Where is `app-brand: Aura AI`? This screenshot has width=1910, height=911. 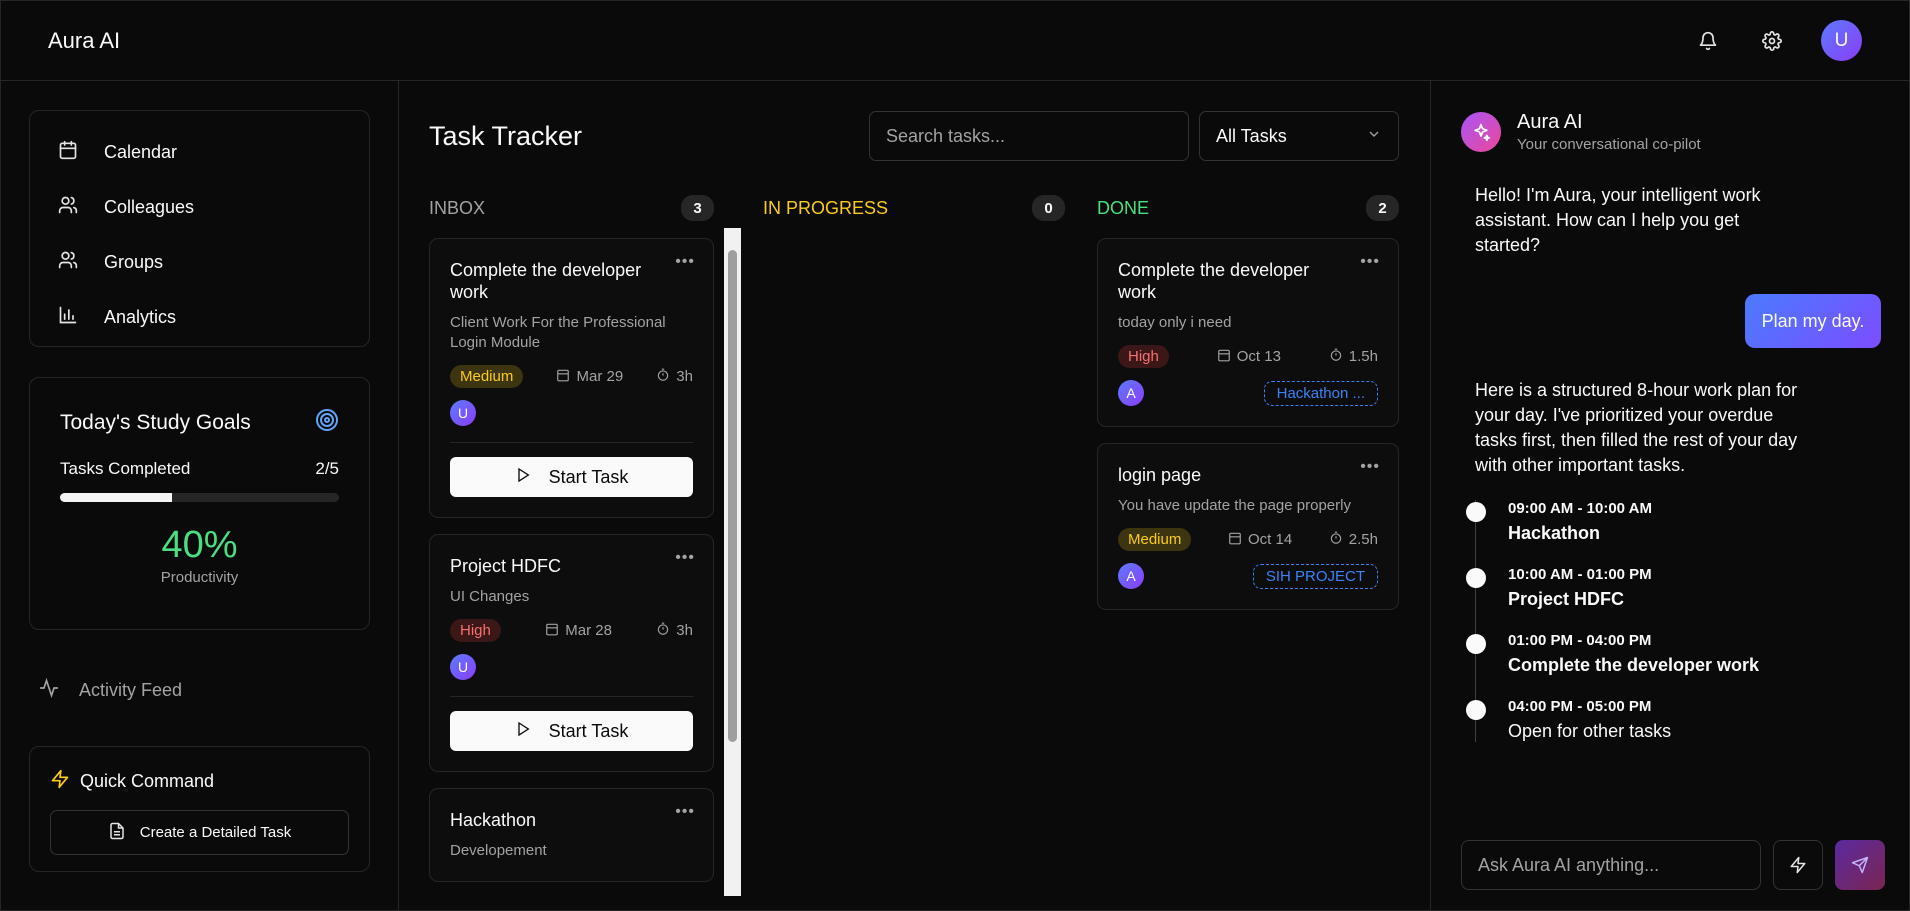
app-brand: Aura AI is located at coordinates (84, 40).